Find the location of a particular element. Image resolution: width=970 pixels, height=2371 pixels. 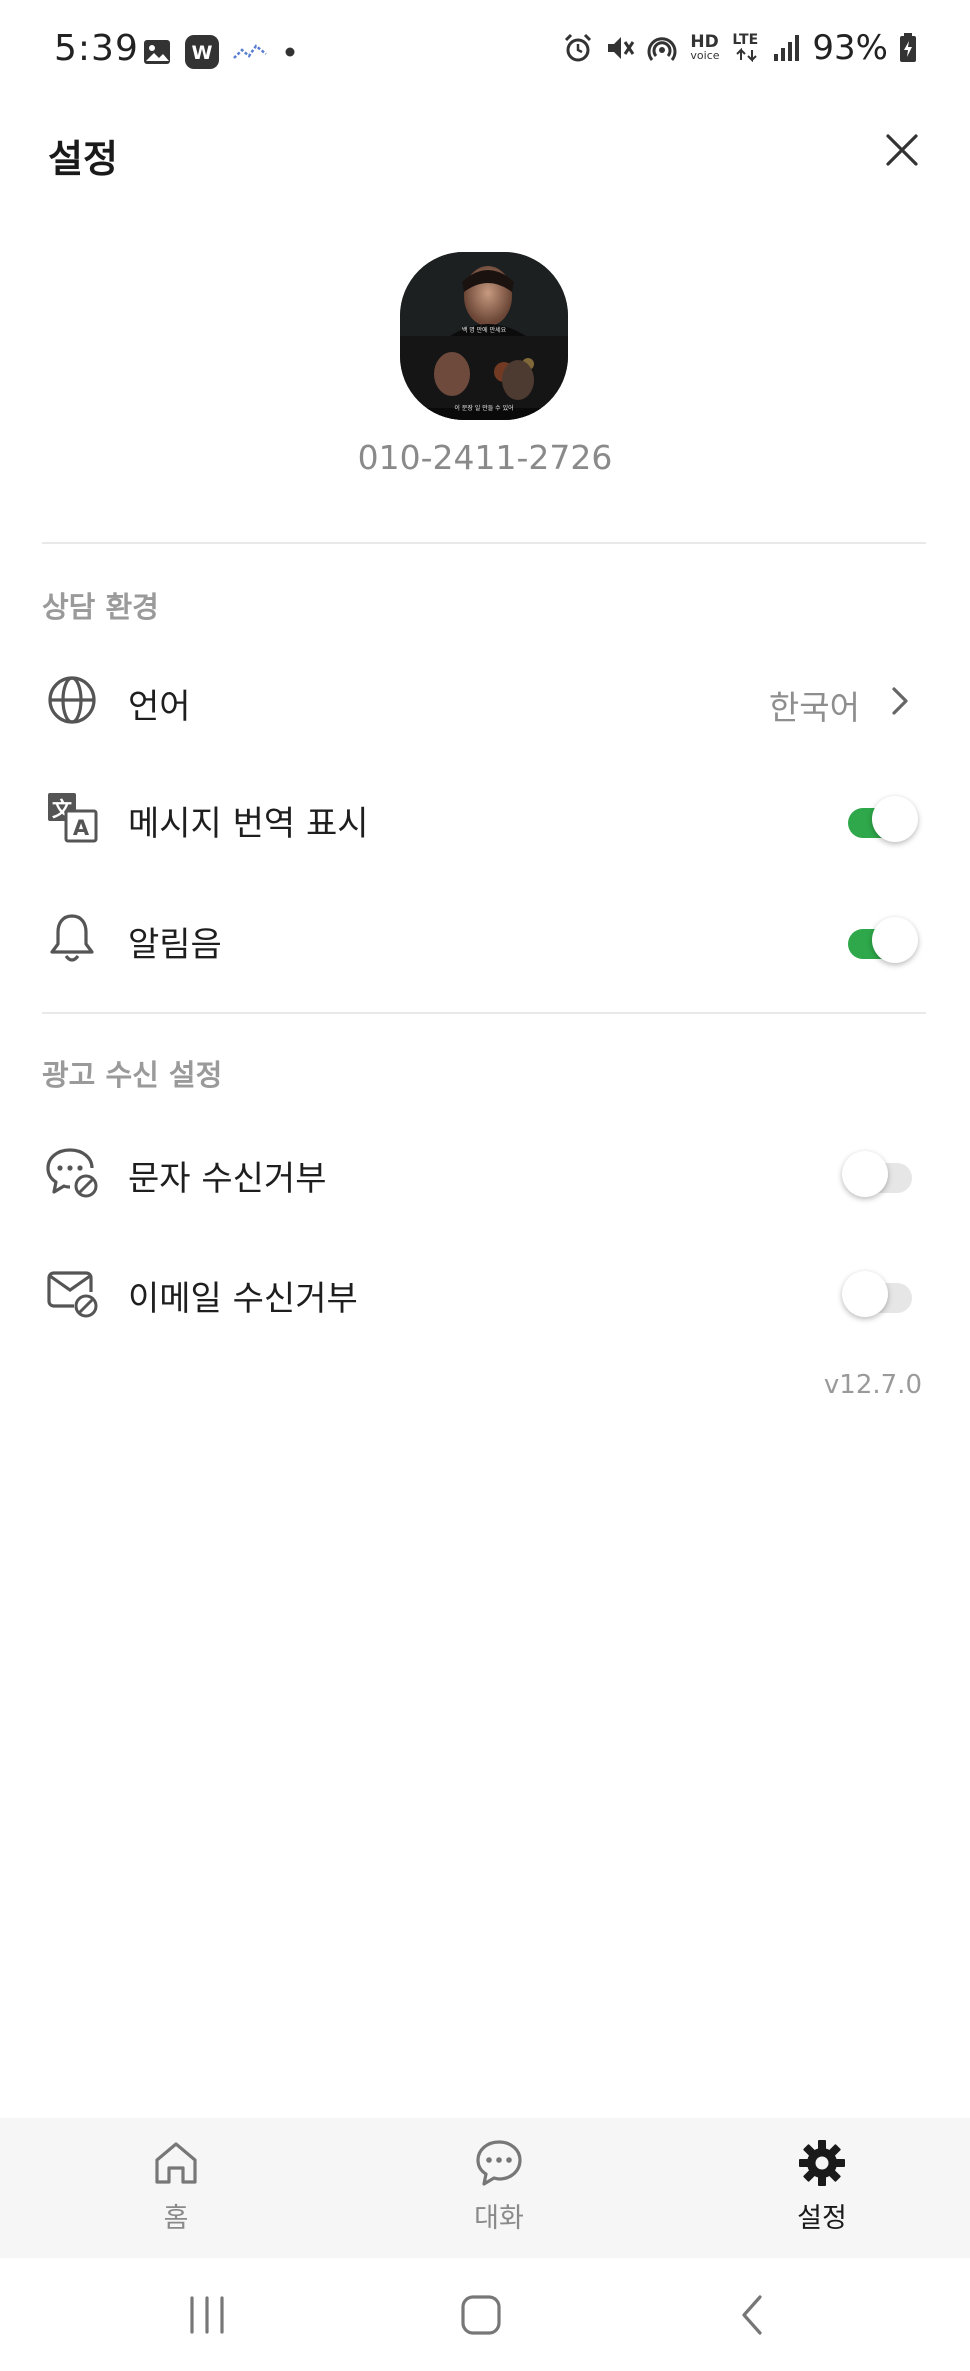

nav-settings: 설정 is located at coordinates (822, 2193).